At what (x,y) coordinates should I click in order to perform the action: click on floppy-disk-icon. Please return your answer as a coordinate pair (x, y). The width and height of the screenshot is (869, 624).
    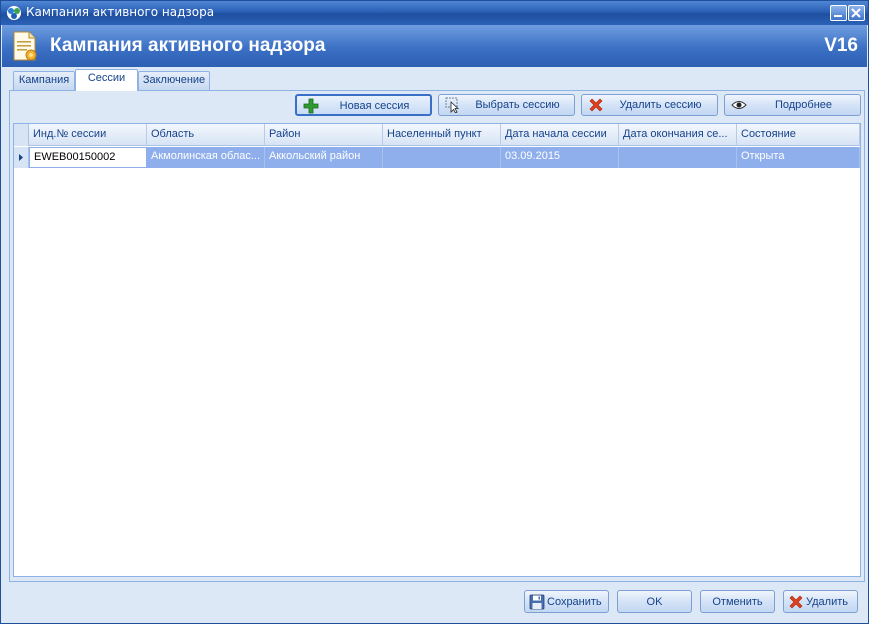
    Looking at the image, I should click on (537, 602).